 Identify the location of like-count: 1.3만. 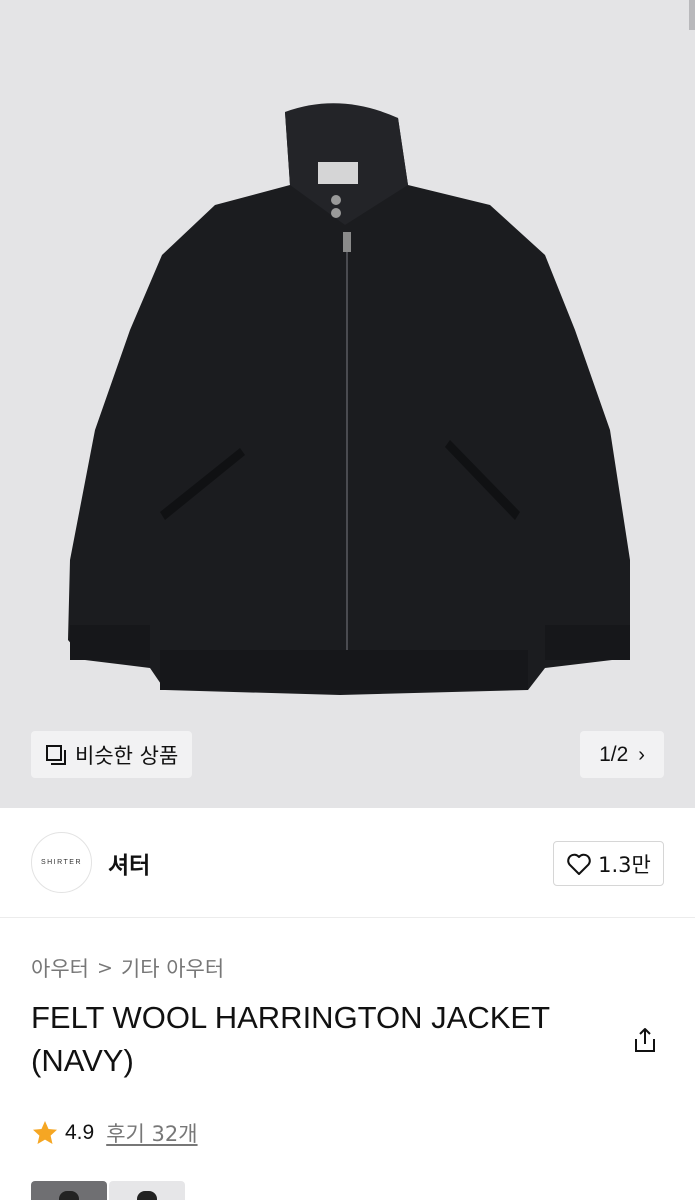
(624, 864).